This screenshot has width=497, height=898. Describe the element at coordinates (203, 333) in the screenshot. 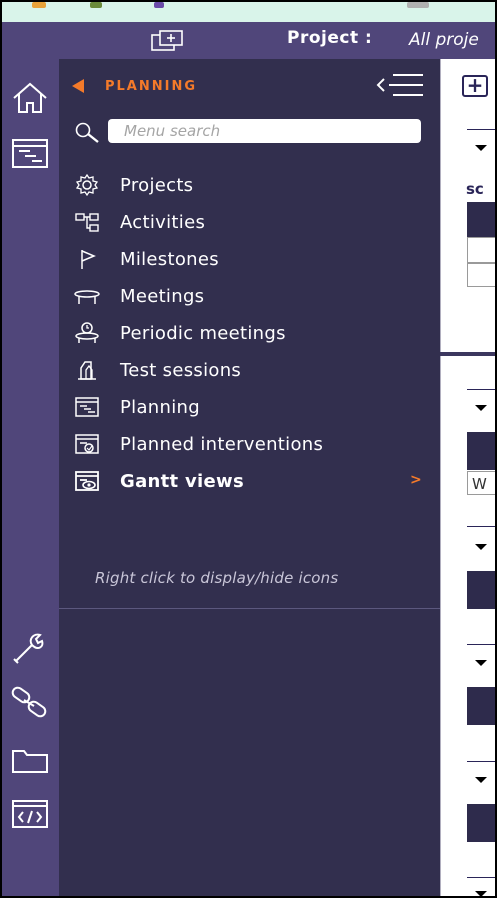

I see `menu-item-label: Periodic meetings` at that location.